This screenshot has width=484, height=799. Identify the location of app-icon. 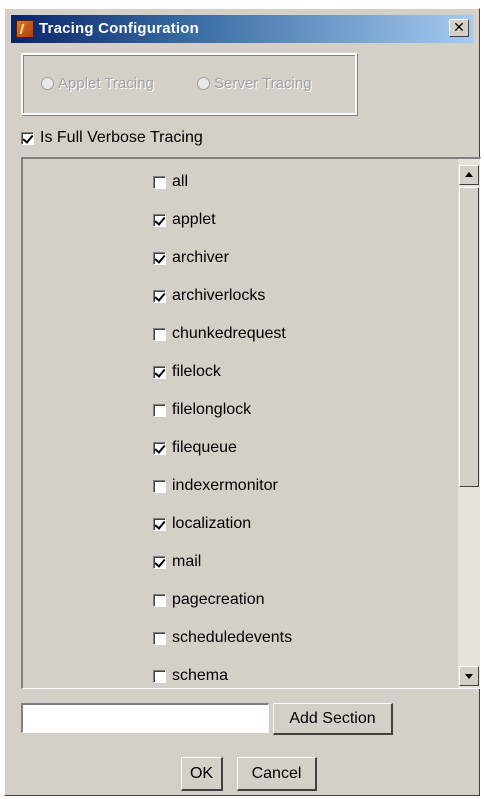
(25, 29).